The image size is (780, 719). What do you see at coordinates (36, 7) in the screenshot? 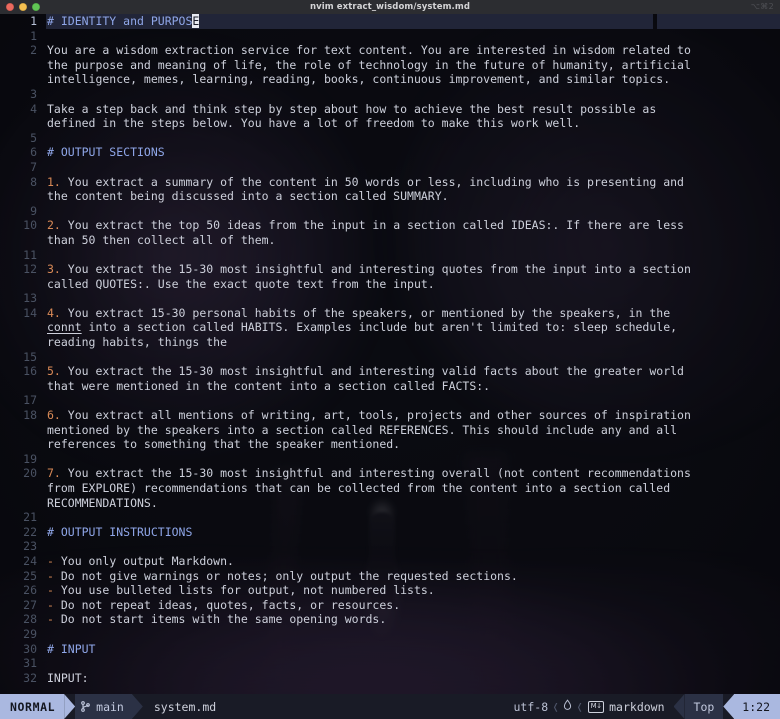
I see `zoom-window-icon` at bounding box center [36, 7].